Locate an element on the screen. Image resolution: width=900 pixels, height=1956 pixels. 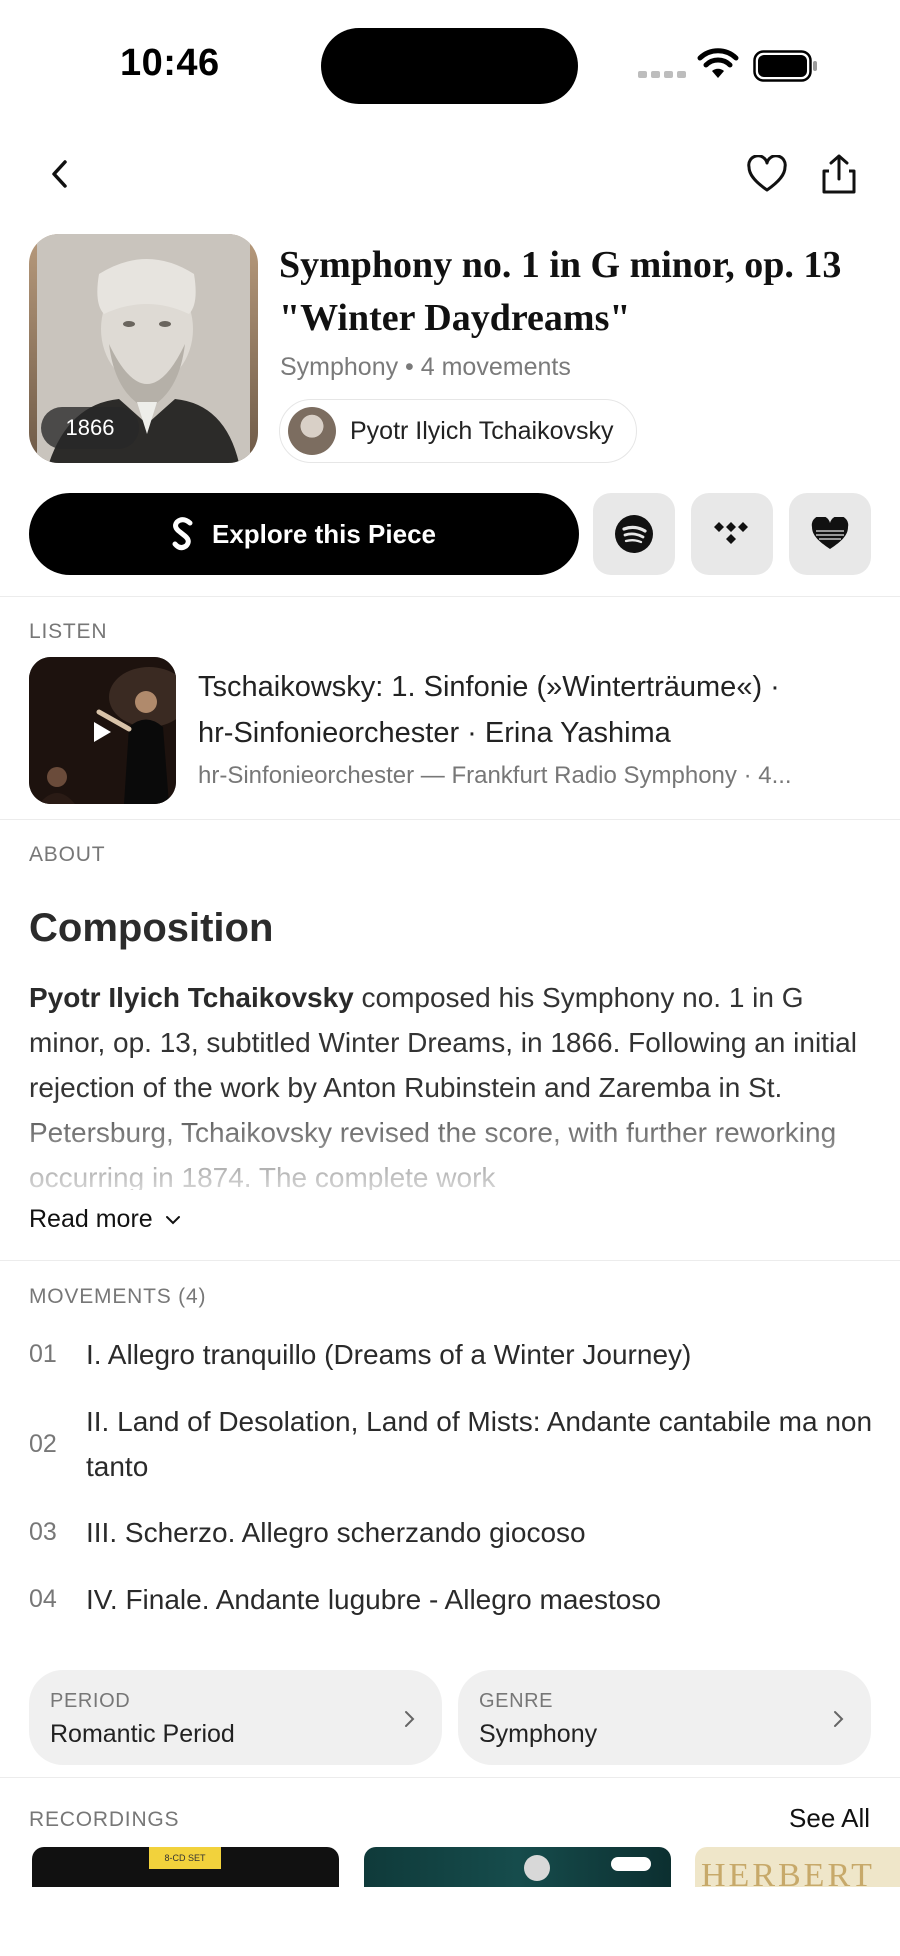
explore-button: Explore this Piece is located at coordinates (304, 534).